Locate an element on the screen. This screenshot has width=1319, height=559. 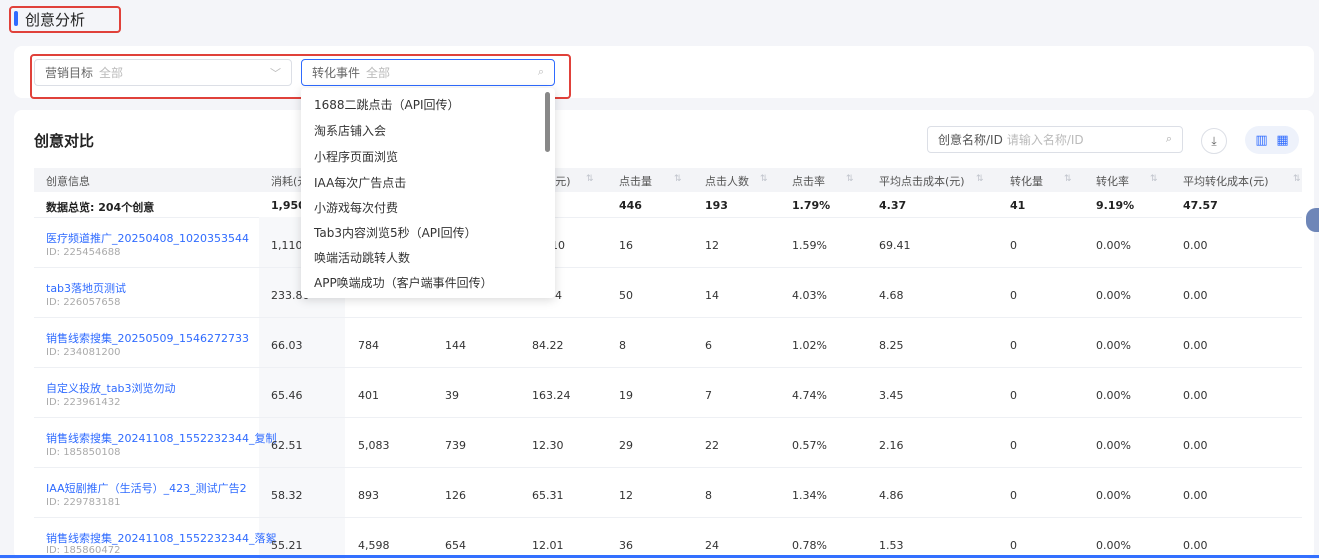
creative-search-input: 创意名称/ID 请输入名称/ID ⌕ is located at coordinates (1055, 139).